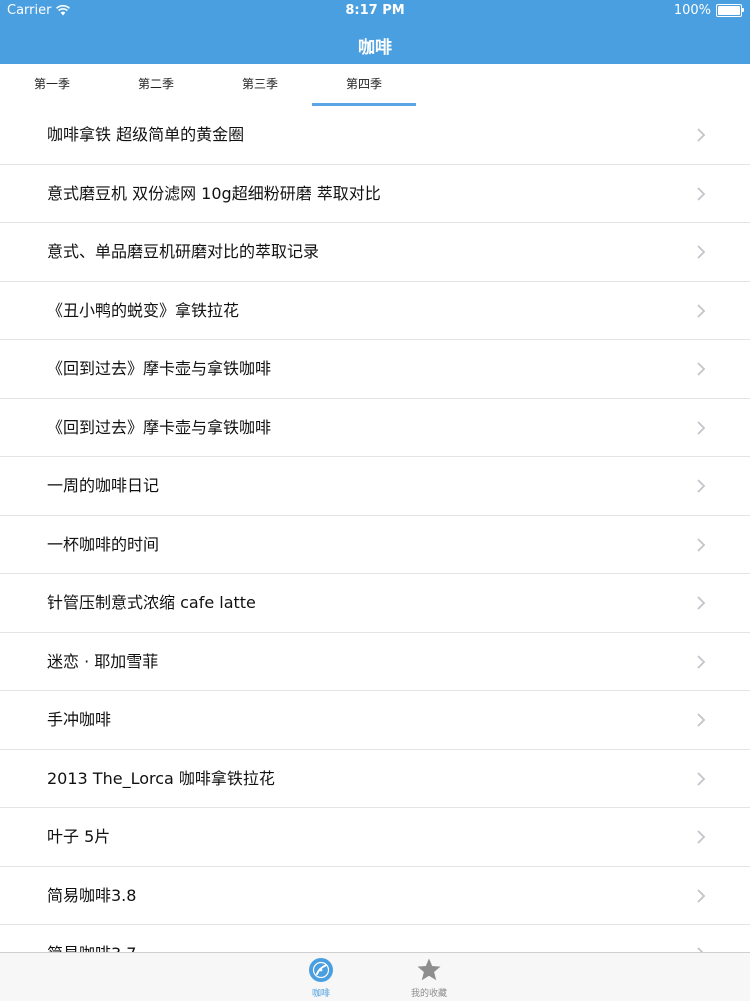 The image size is (750, 1001). I want to click on list-item-label: 意式磨豆机 双份滤网 10g超细粉研磨 萃取对比, so click(214, 193).